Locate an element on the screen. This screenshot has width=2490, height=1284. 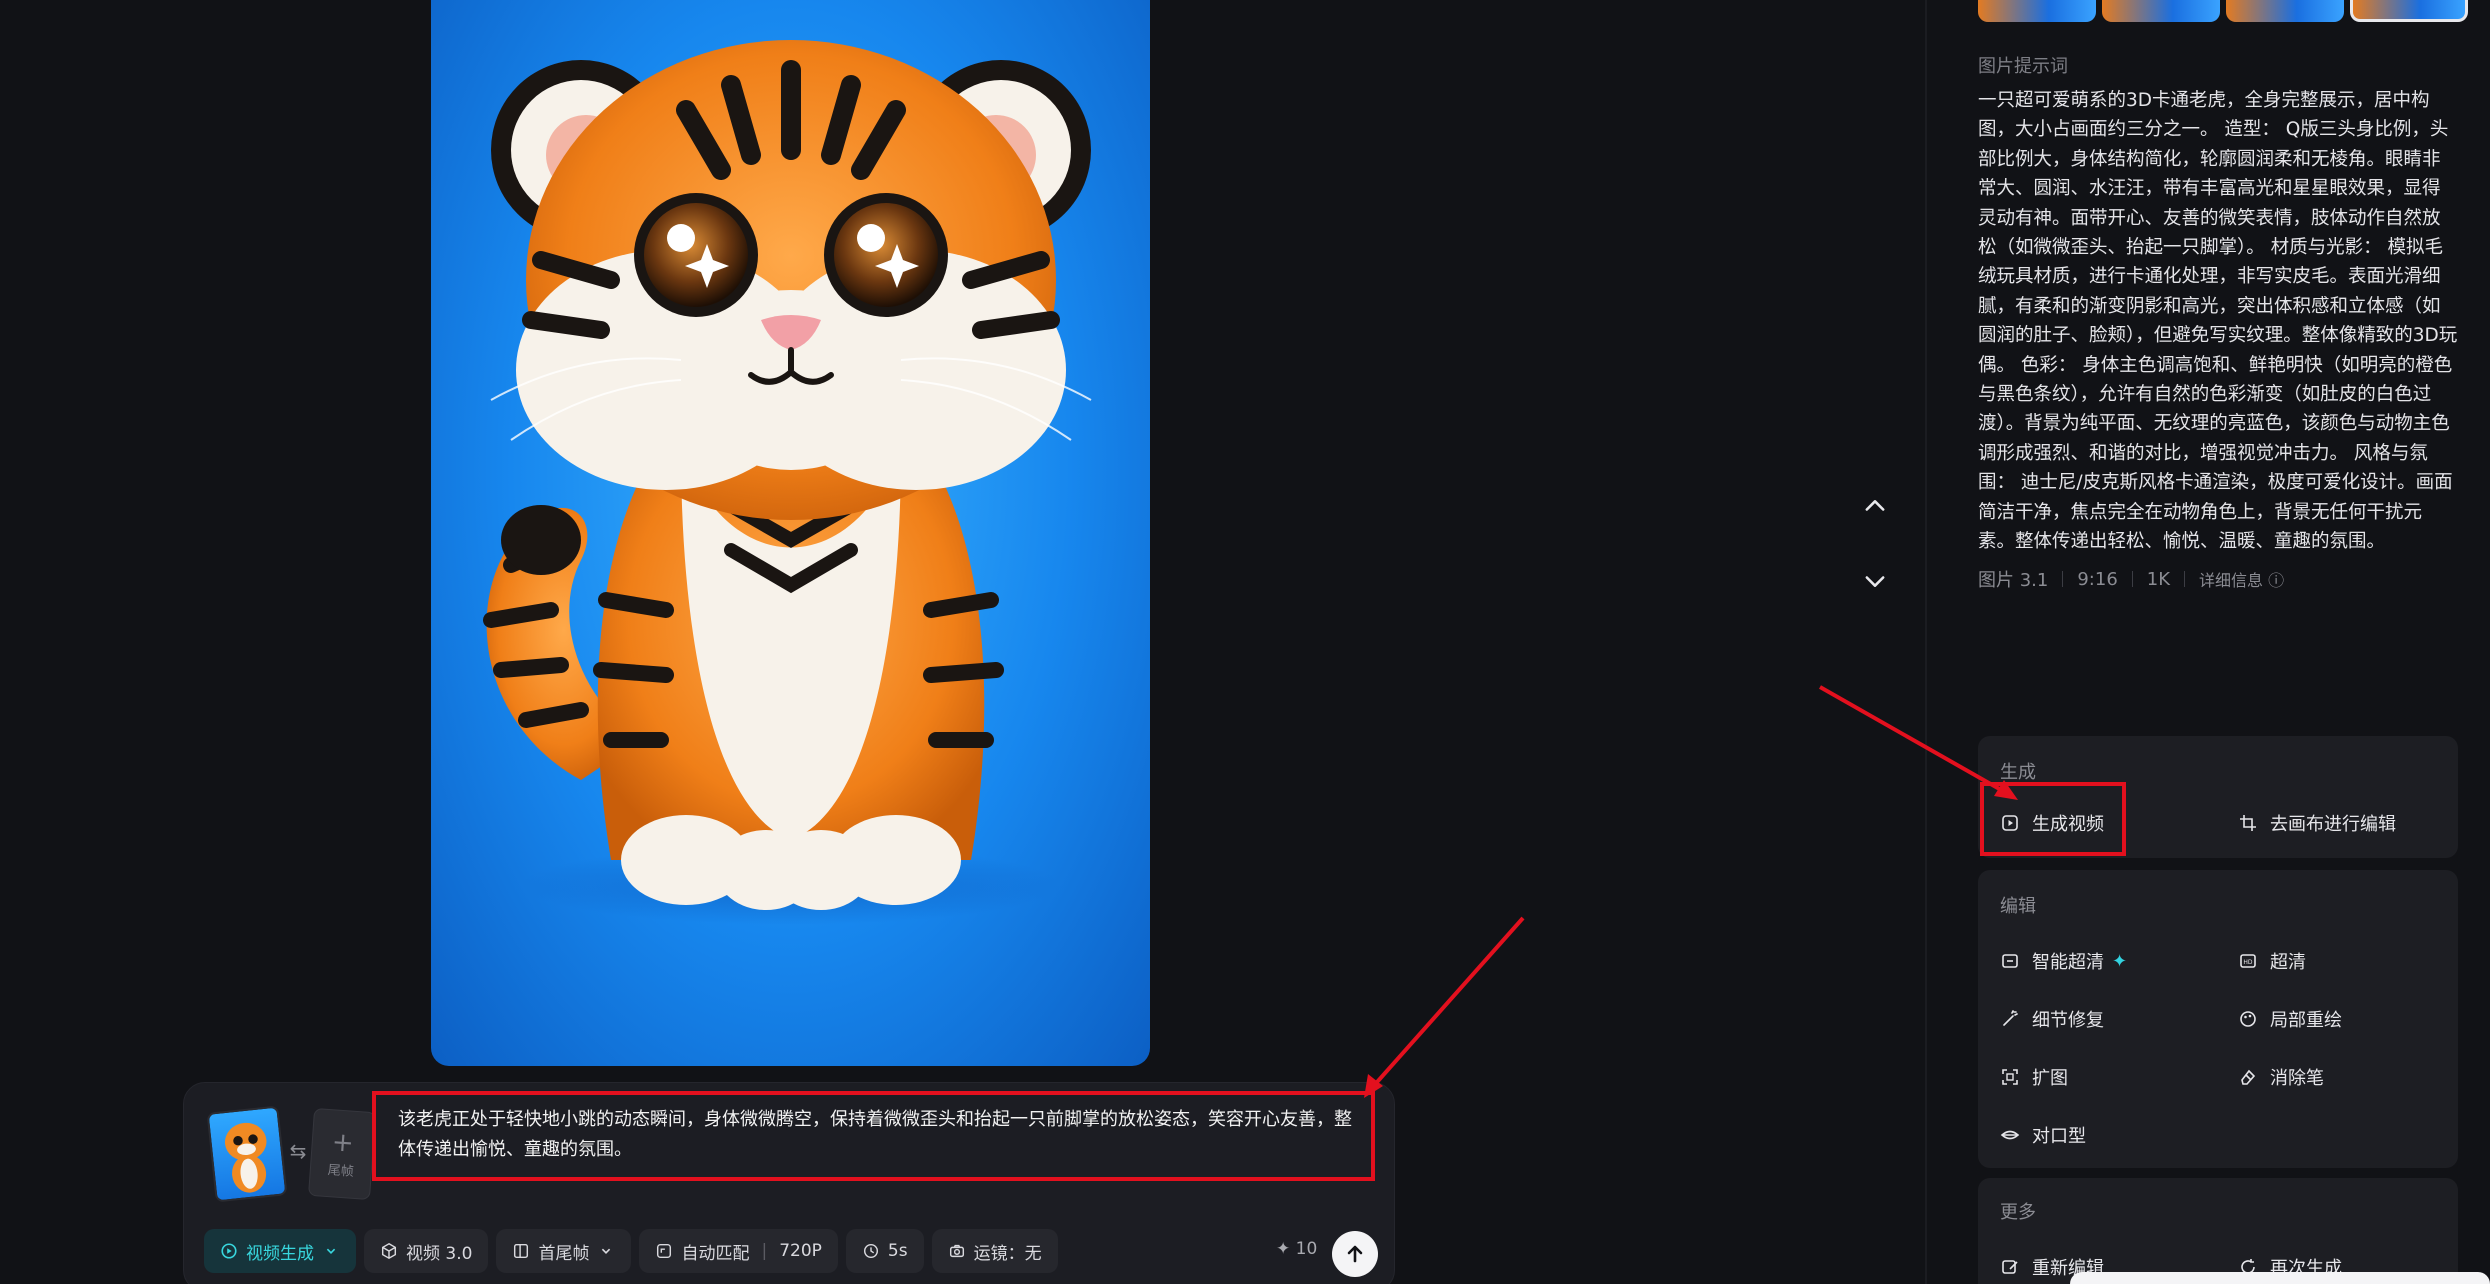
resolution-label: 720P is located at coordinates (800, 1251).